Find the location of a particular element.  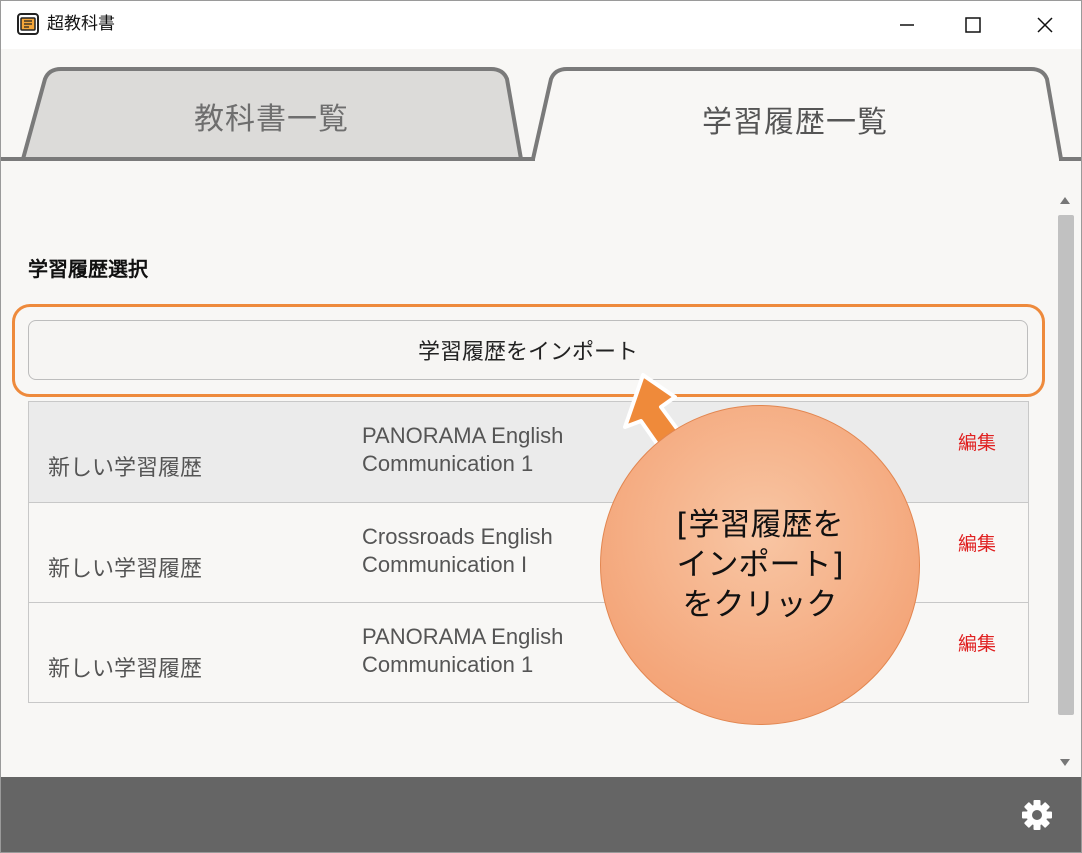

callout-line2: インポート] is located at coordinates (760, 565).